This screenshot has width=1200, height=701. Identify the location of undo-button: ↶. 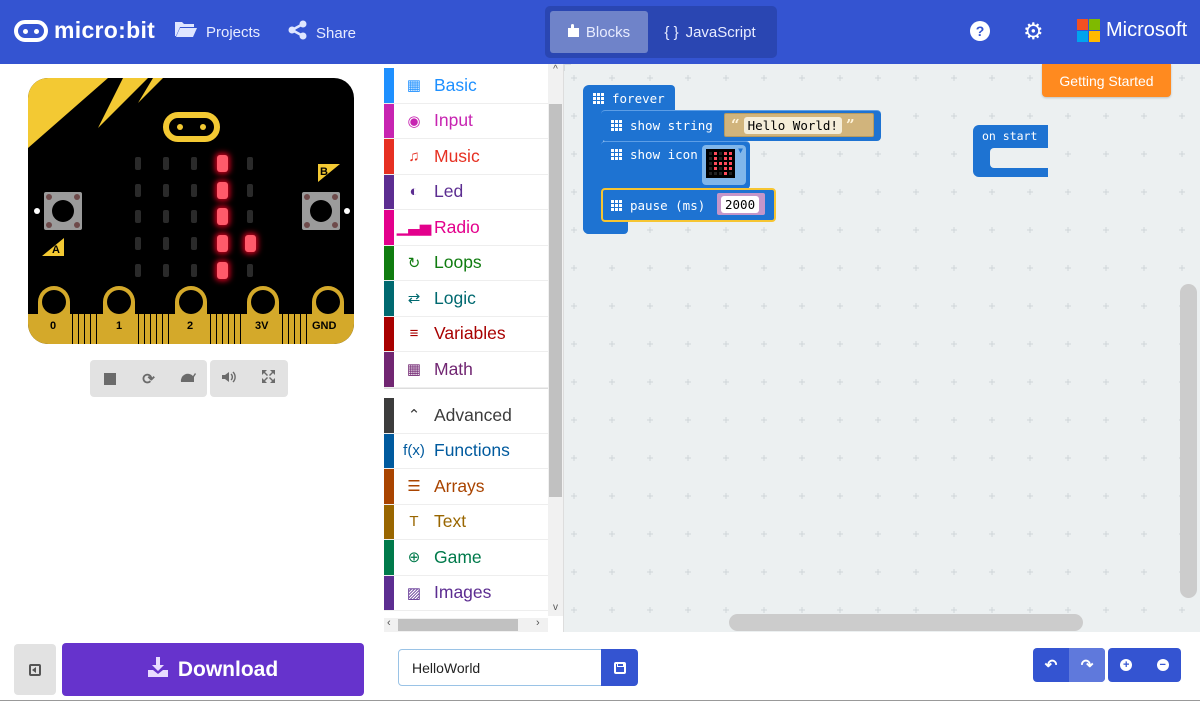
(1051, 665).